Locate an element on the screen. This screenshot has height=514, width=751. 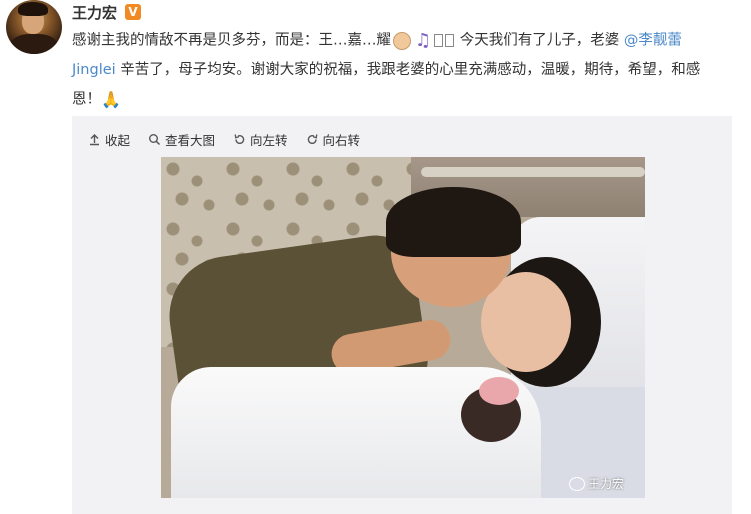
rotate-right-button: 向右转 is located at coordinates (333, 139).